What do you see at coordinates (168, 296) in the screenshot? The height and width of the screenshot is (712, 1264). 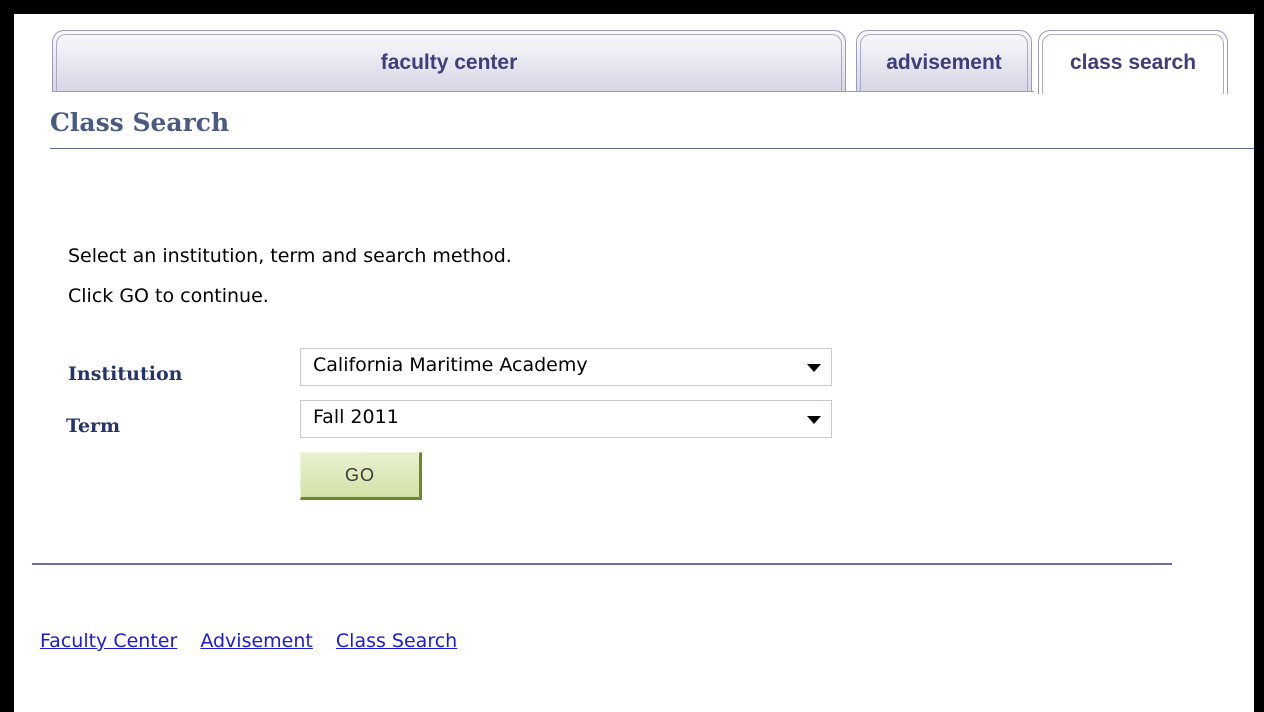 I see `instruction-line-2: Click GO to continue.` at bounding box center [168, 296].